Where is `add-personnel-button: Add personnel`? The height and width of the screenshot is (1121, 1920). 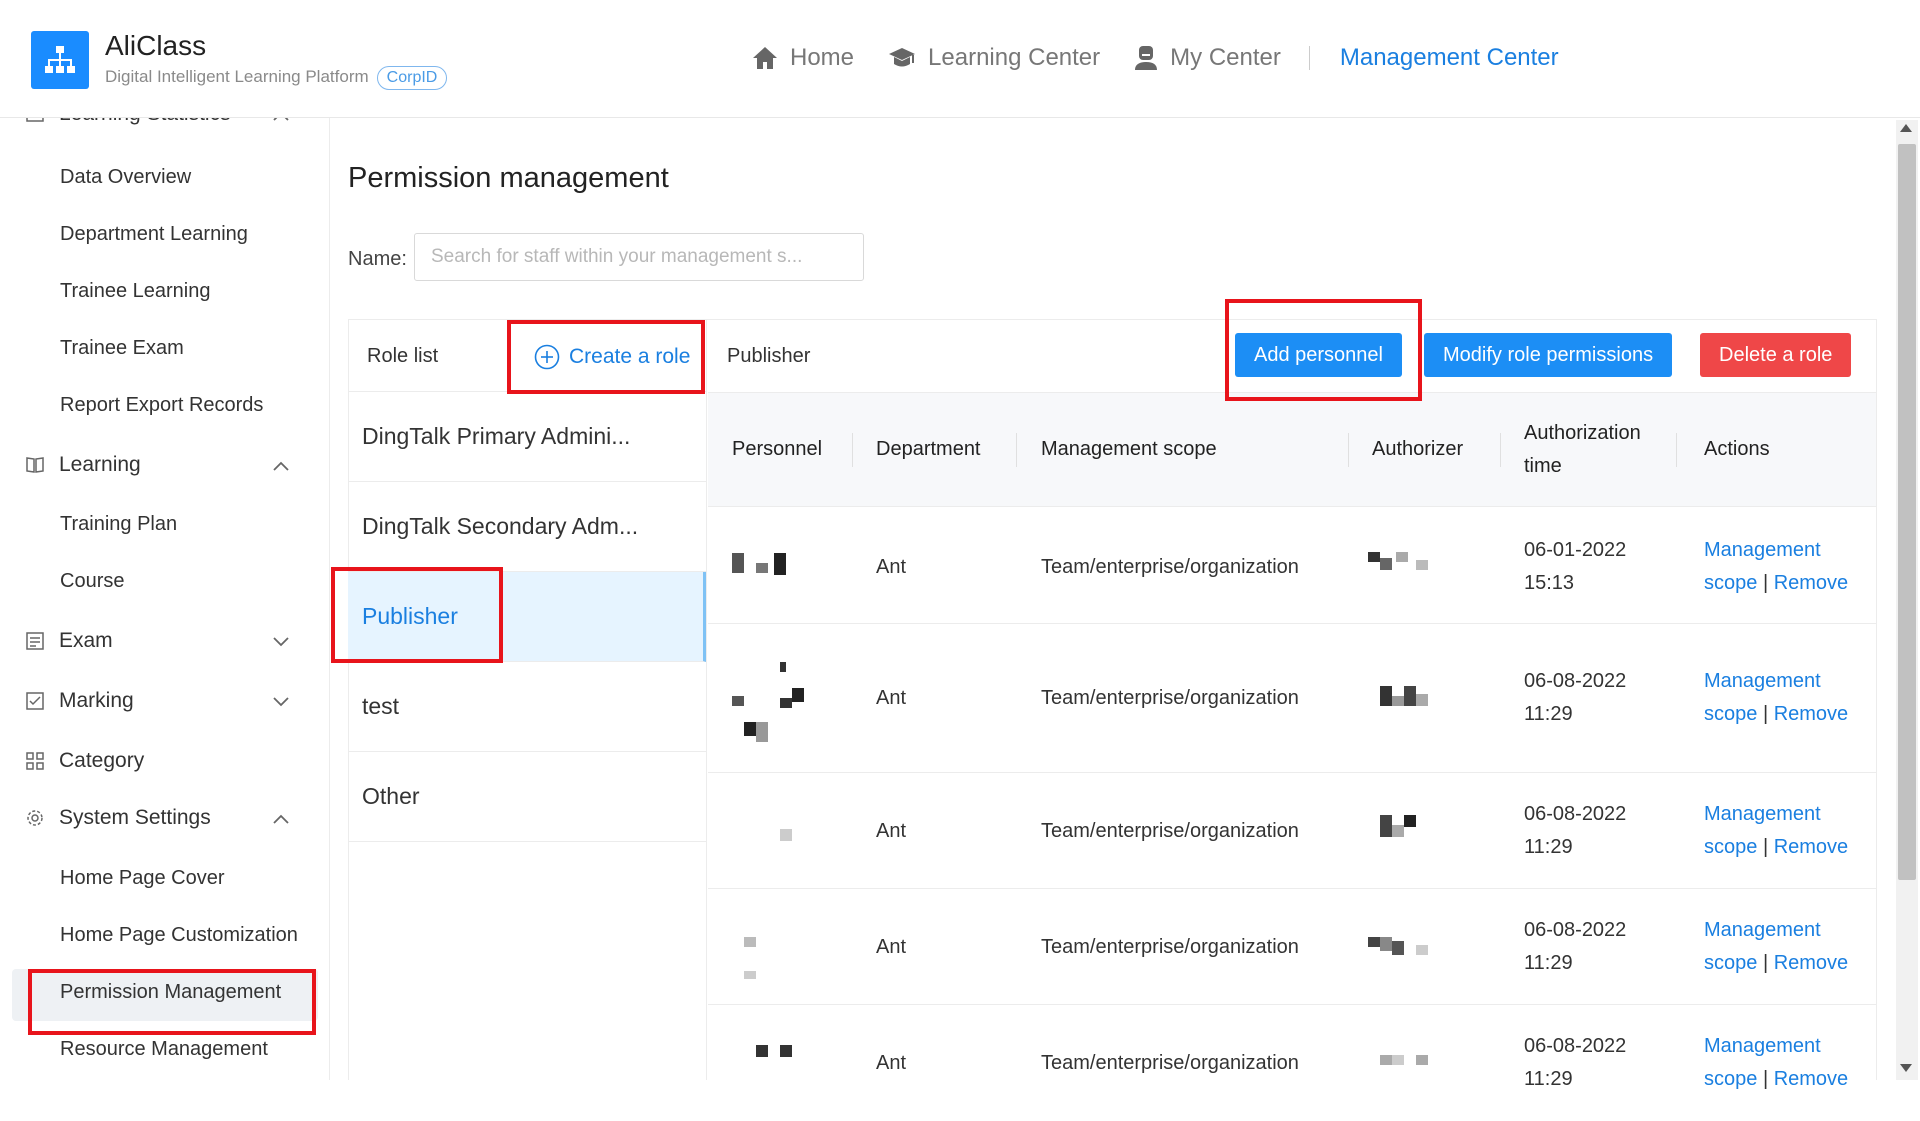
add-personnel-button: Add personnel is located at coordinates (1318, 355).